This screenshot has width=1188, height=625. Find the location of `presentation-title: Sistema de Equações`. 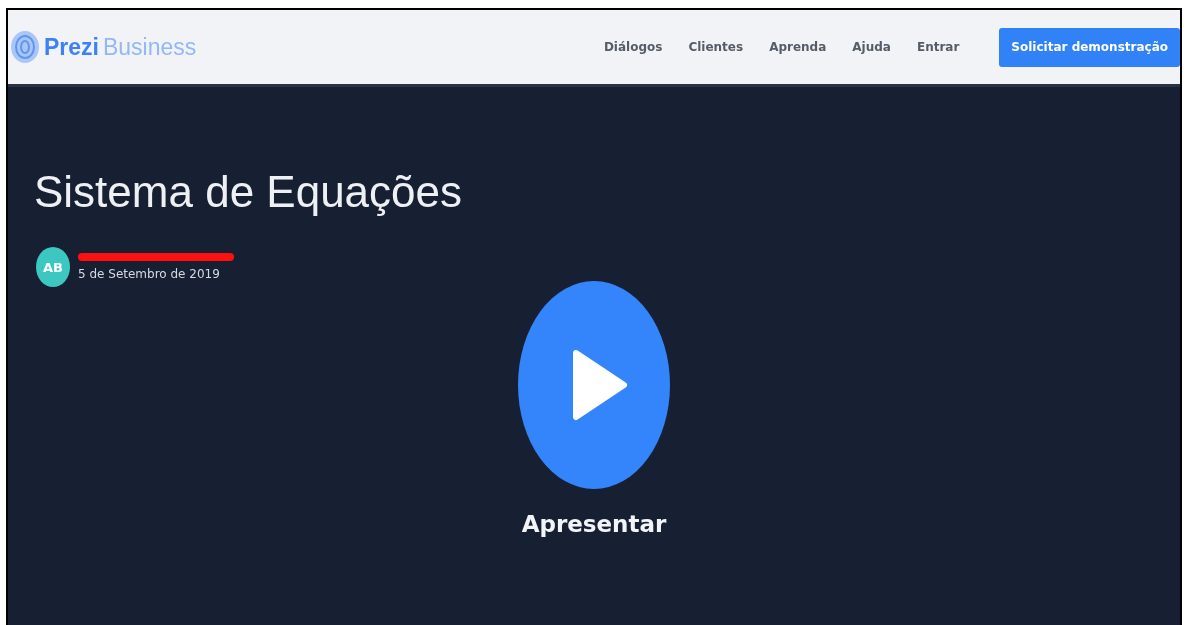

presentation-title: Sistema de Equações is located at coordinates (249, 192).